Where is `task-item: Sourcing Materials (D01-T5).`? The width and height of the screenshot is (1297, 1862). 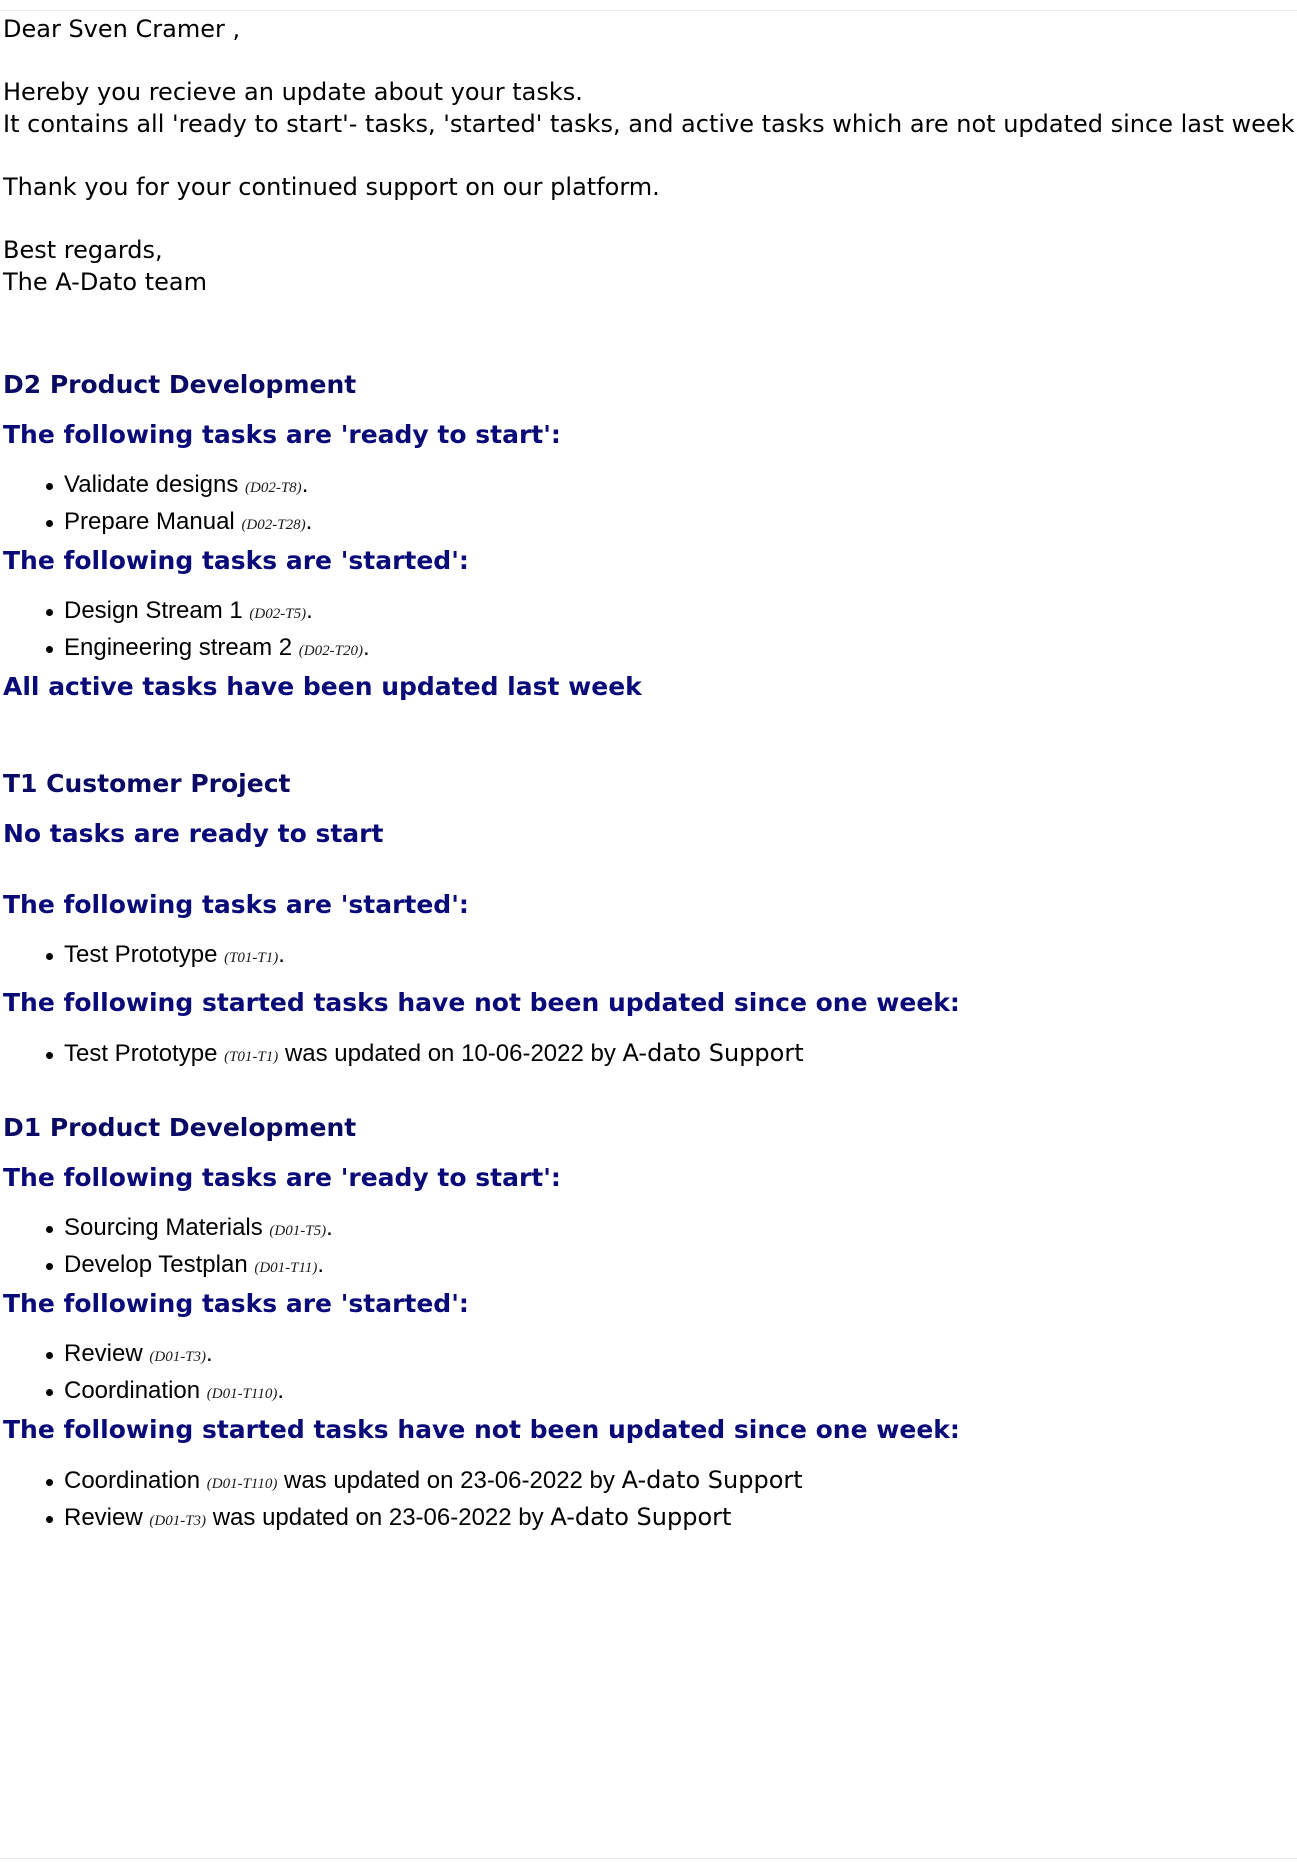
task-item: Sourcing Materials (D01-T5). is located at coordinates (189, 1229).